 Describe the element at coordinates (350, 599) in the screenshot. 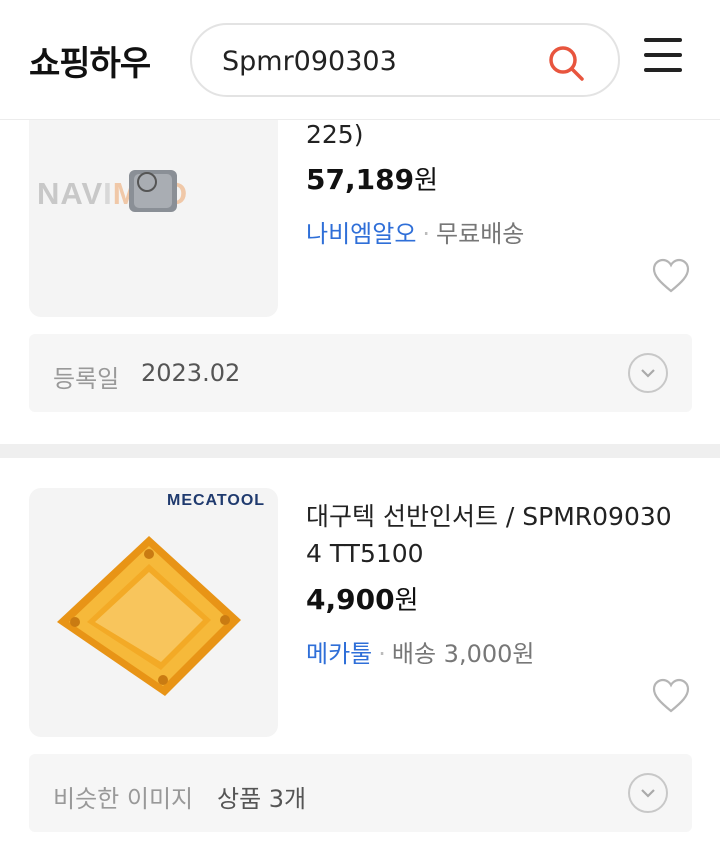

I see `price-number: 4,900` at that location.